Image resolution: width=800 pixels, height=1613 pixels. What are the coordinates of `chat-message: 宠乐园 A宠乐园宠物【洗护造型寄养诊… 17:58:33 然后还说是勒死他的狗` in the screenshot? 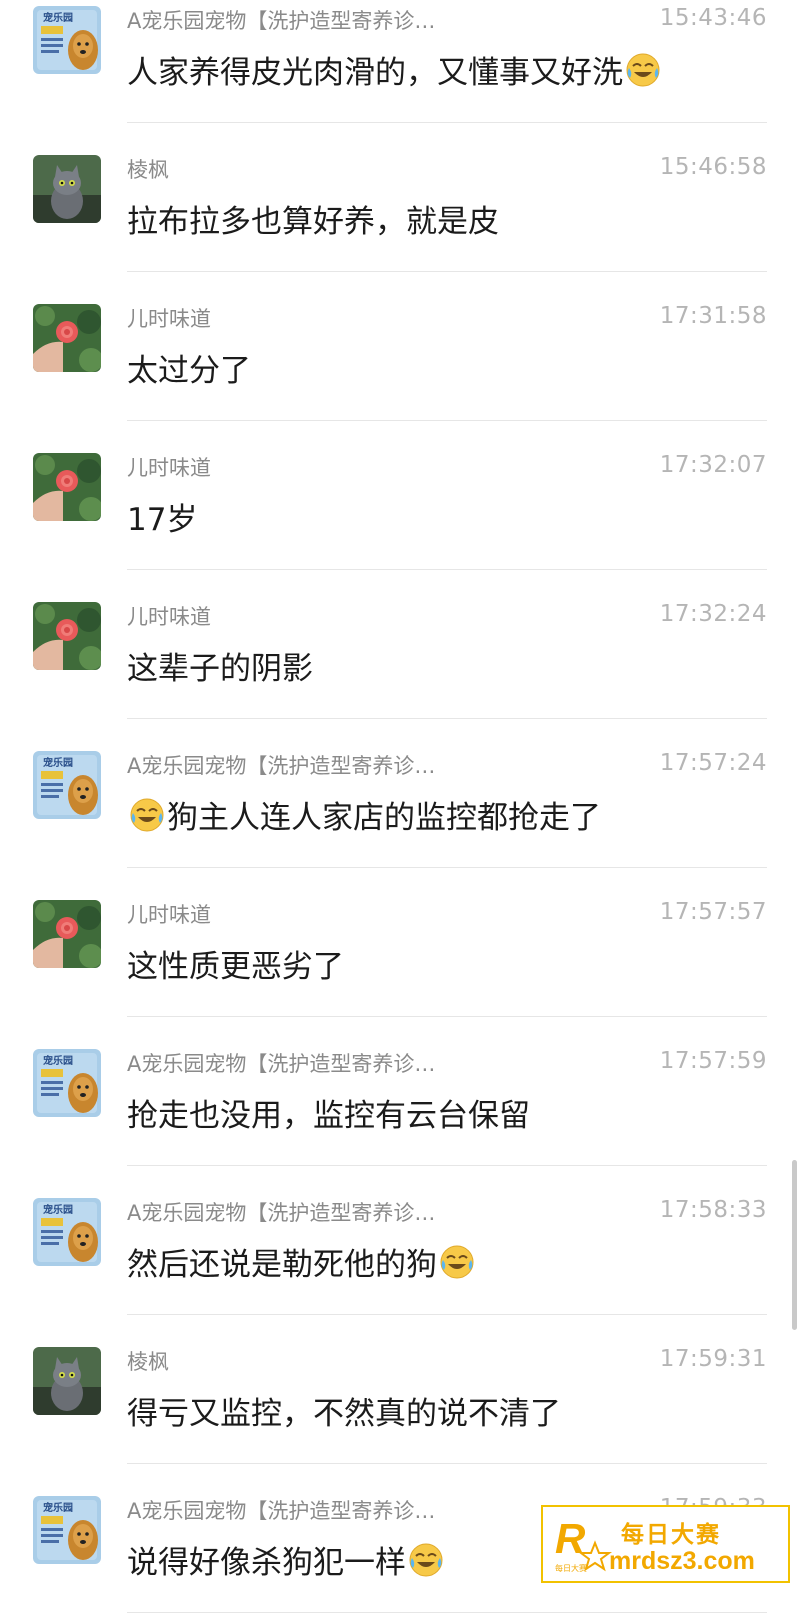 It's located at (400, 1240).